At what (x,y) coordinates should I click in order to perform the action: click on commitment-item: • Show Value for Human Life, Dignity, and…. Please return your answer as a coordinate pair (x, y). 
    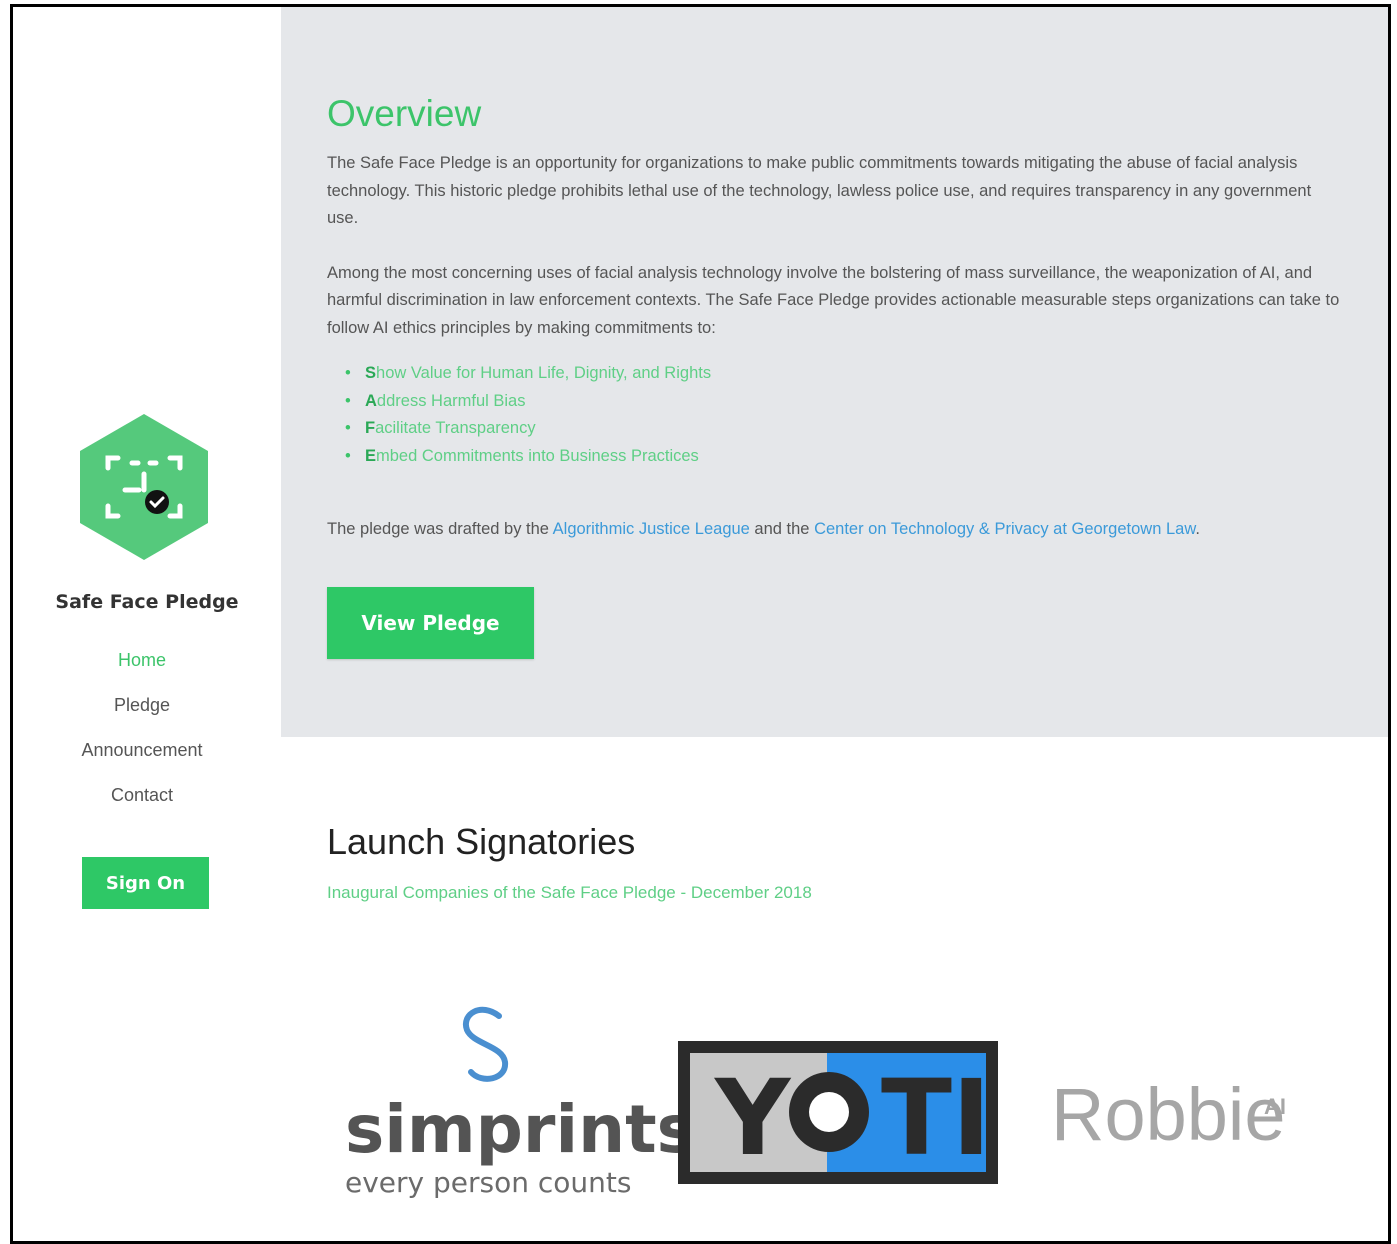
    Looking at the image, I should click on (843, 374).